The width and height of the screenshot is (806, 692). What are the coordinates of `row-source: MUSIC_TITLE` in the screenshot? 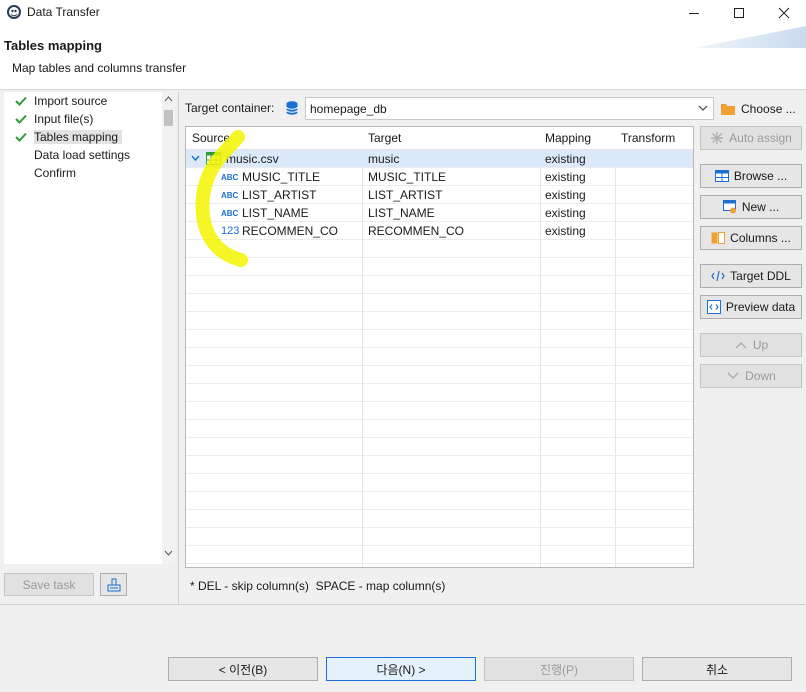 It's located at (281, 177).